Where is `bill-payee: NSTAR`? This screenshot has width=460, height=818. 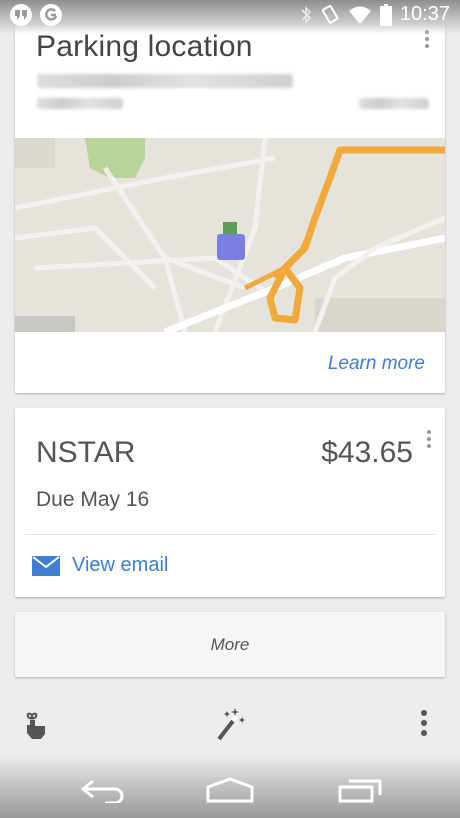 bill-payee: NSTAR is located at coordinates (86, 452).